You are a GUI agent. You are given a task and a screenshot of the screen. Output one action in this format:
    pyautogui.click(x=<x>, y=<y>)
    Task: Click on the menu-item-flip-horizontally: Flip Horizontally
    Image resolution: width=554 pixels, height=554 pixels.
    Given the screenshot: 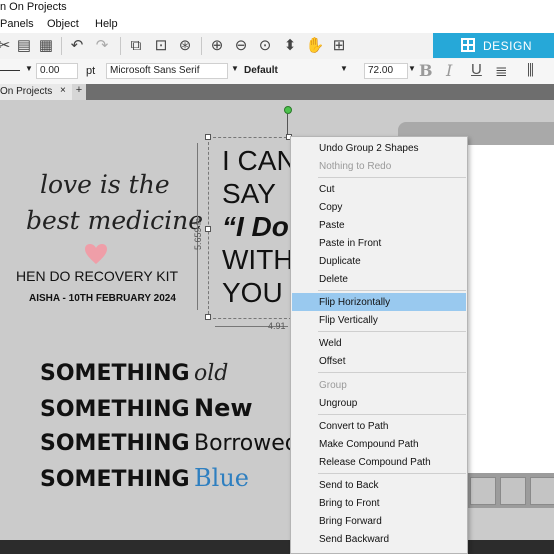 What is the action you would take?
    pyautogui.click(x=379, y=302)
    